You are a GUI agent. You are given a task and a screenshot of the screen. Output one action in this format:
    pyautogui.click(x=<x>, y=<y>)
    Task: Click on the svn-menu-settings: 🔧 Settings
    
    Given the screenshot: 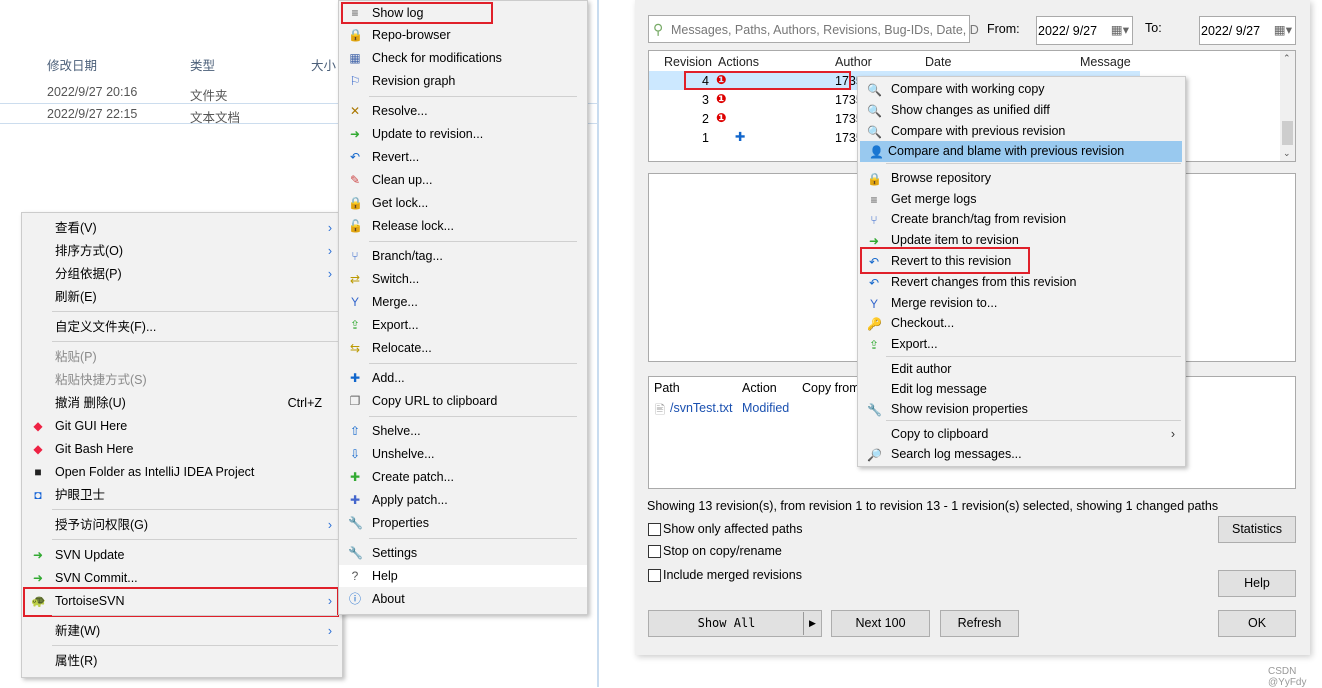 What is the action you would take?
    pyautogui.click(x=463, y=553)
    